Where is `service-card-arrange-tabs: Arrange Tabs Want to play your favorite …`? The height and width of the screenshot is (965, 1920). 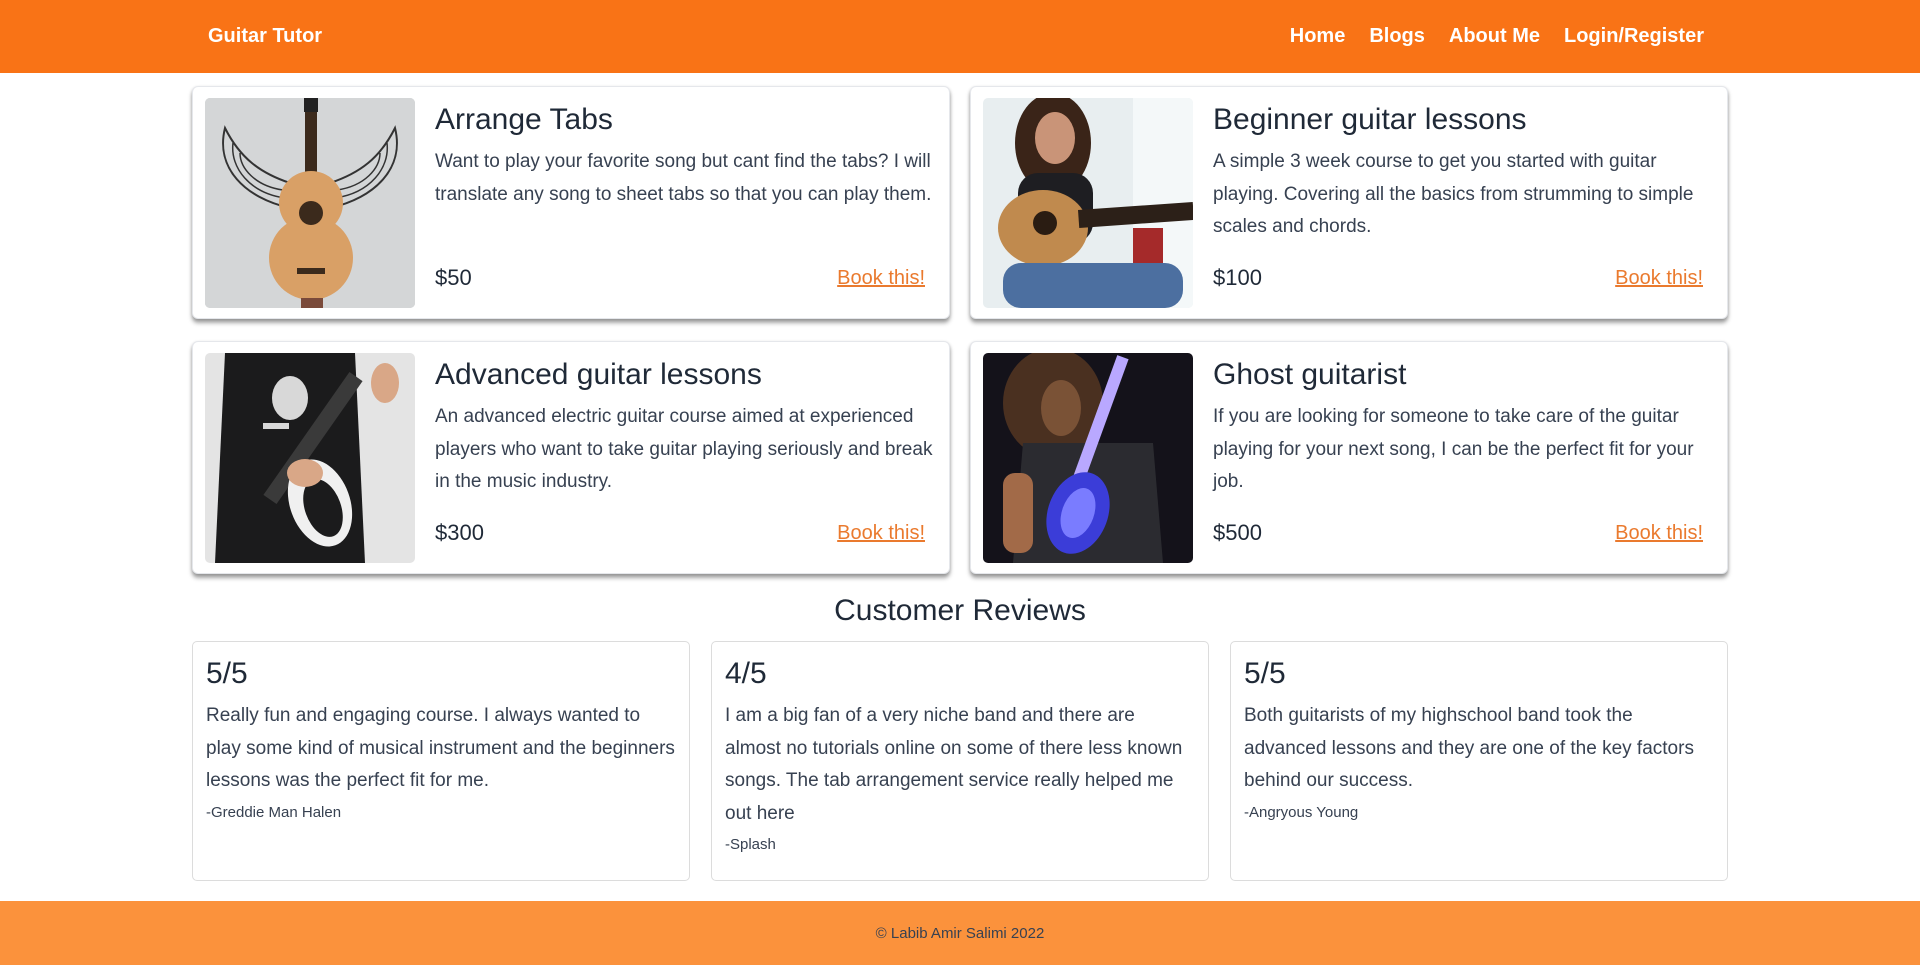
service-card-arrange-tabs: Arrange Tabs Want to play your favorite … is located at coordinates (571, 202).